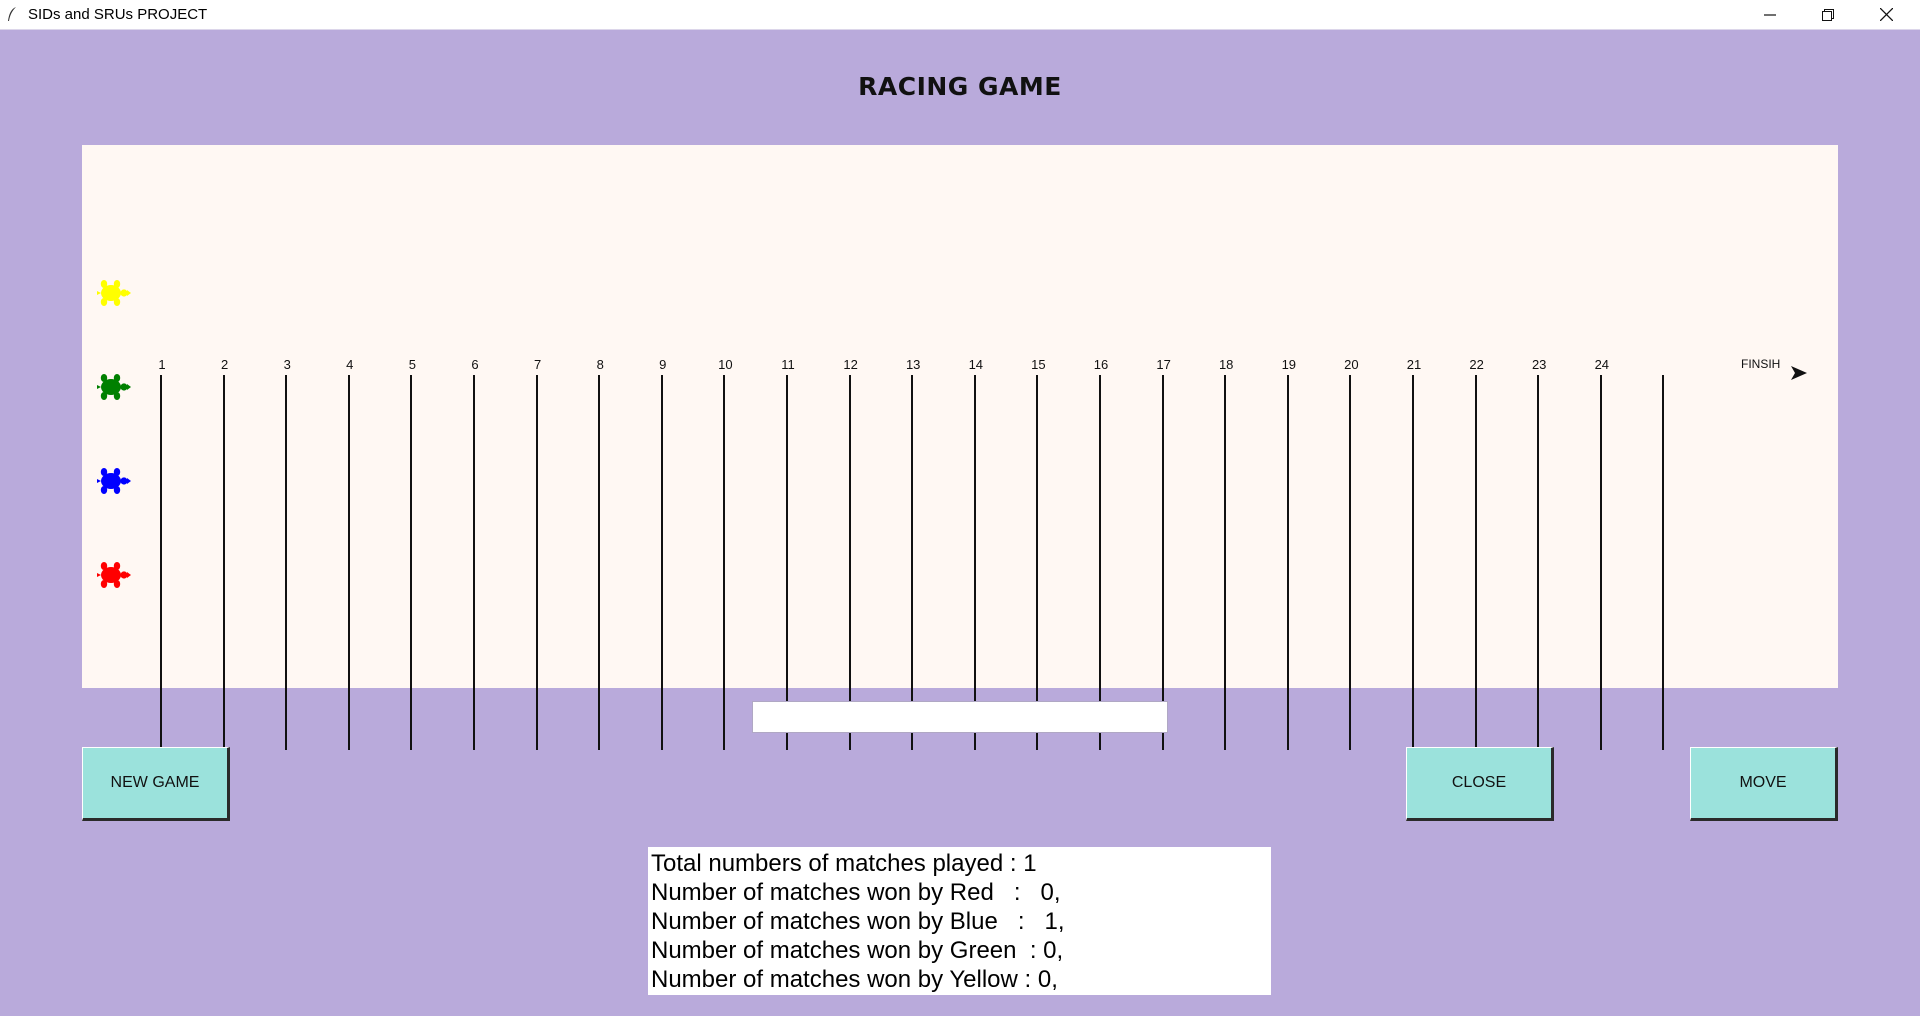 This screenshot has height=1016, width=1920. I want to click on lane-number: 5, so click(412, 364).